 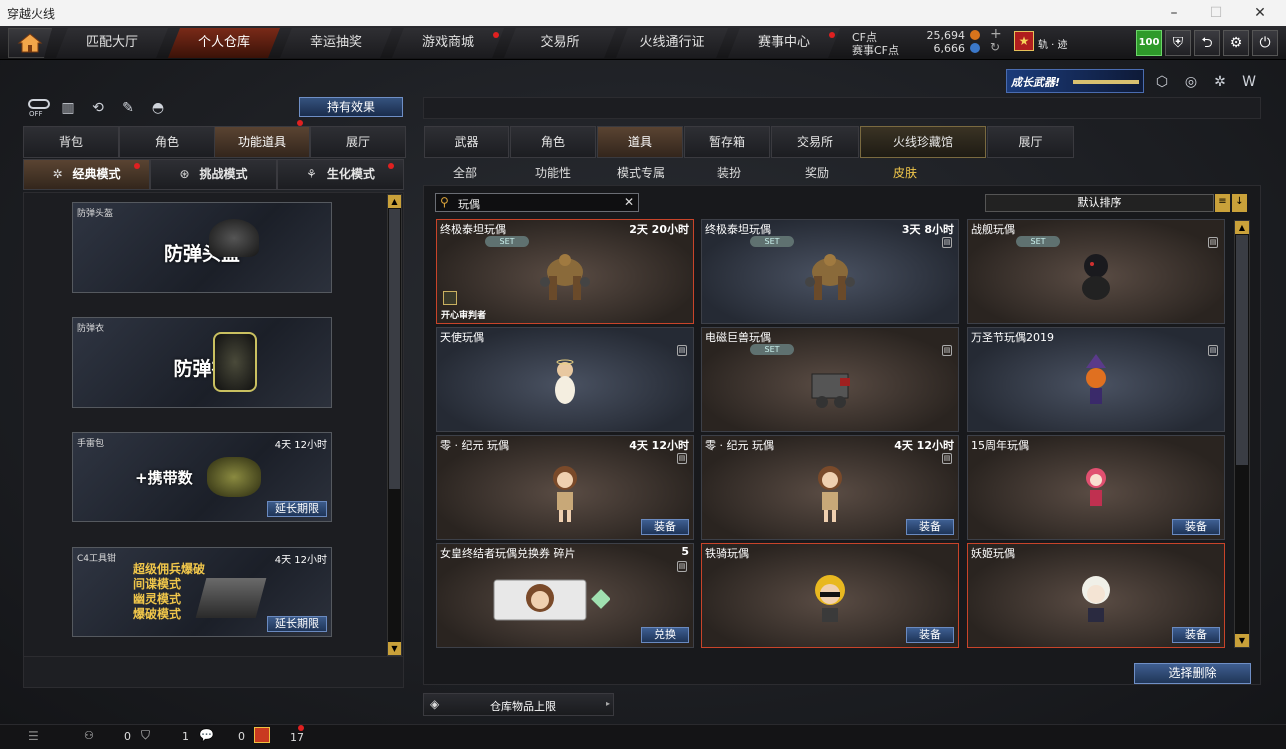 What do you see at coordinates (608, 703) in the screenshot?
I see `expand-arrow-icon: ▸` at bounding box center [608, 703].